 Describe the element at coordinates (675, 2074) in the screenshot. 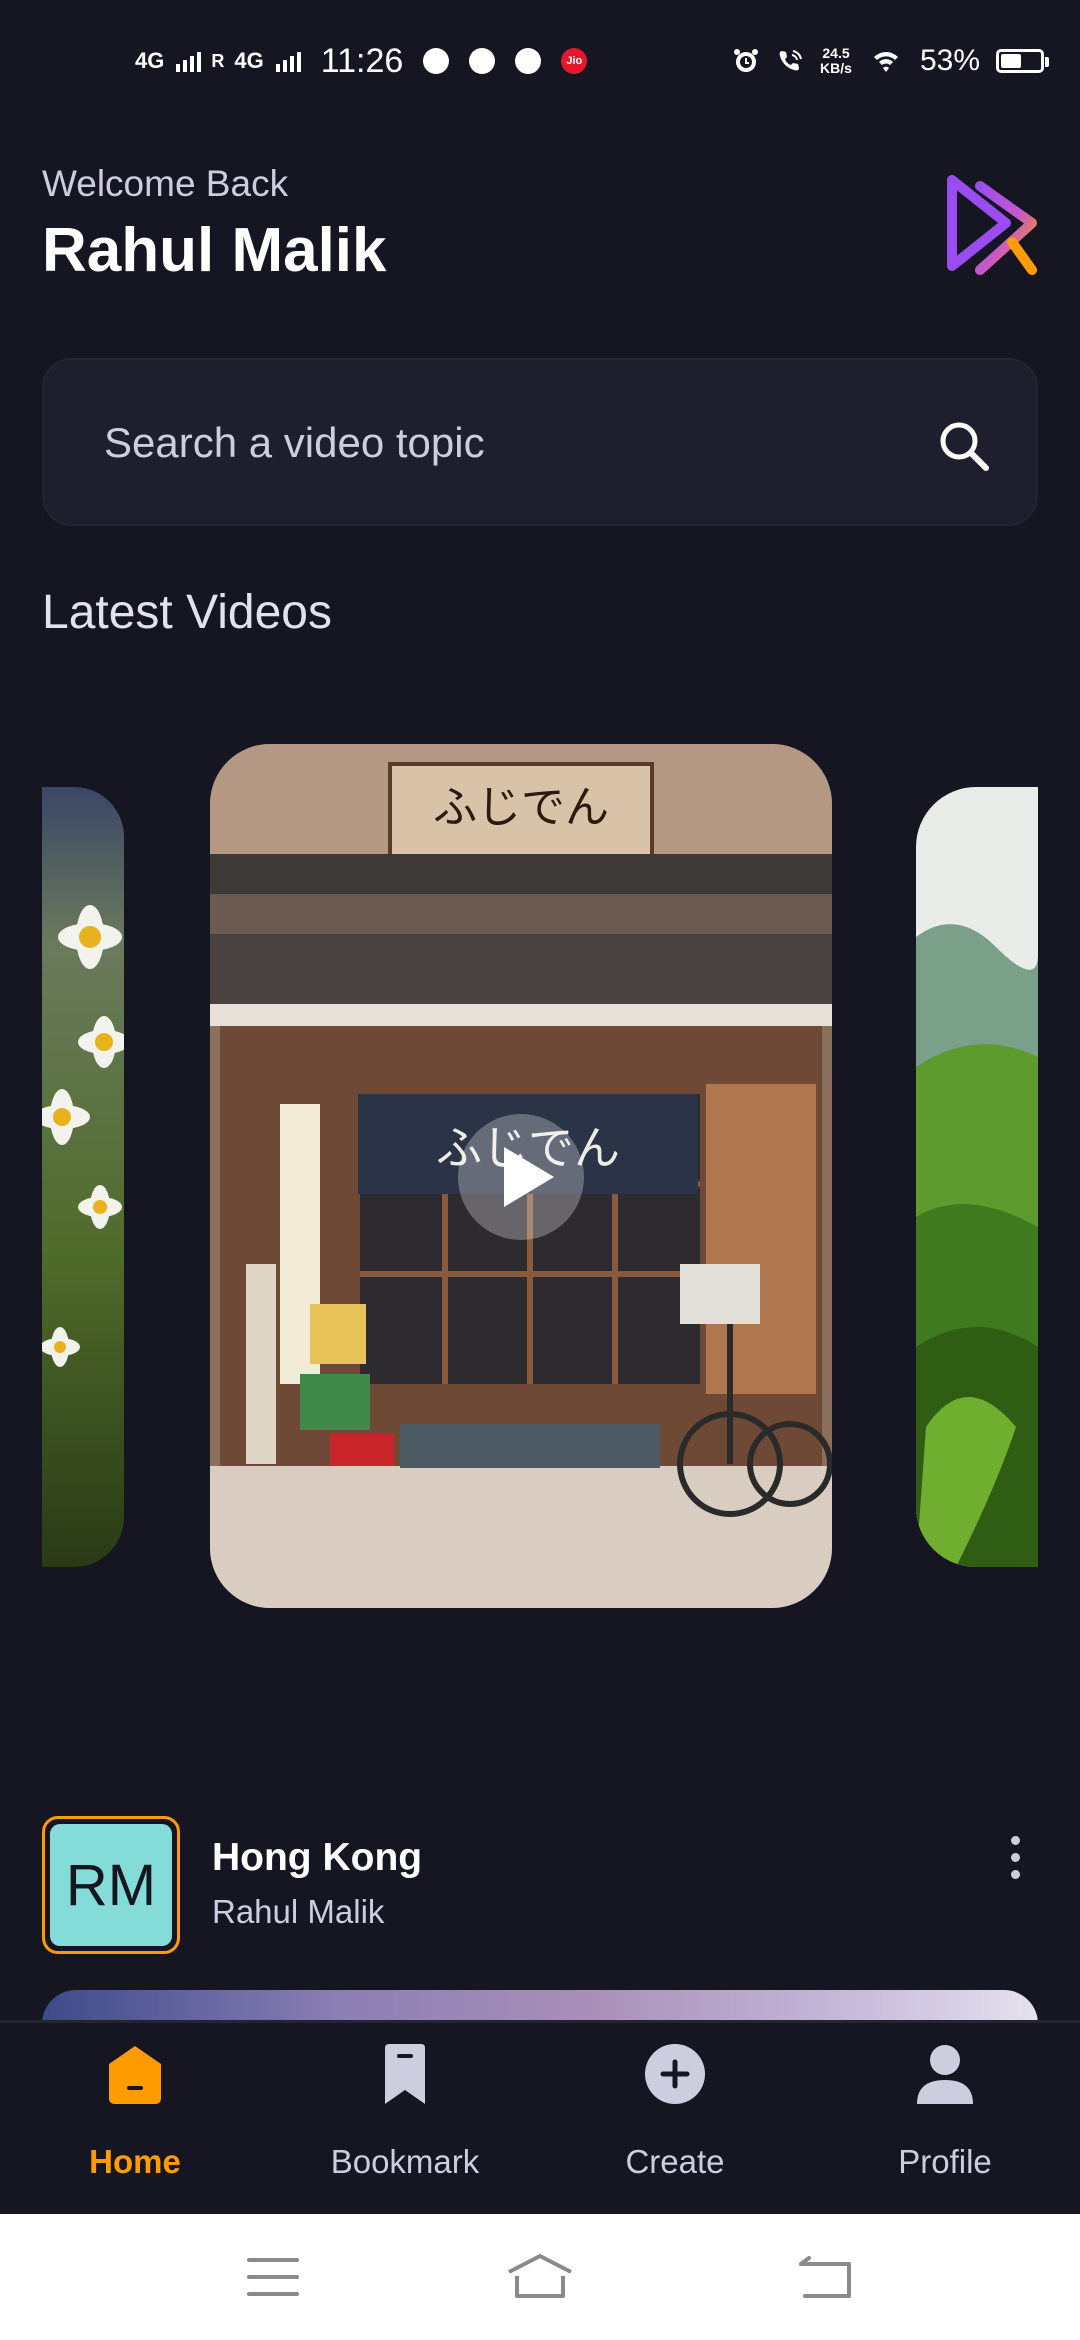

I see `plus-circle-icon` at that location.